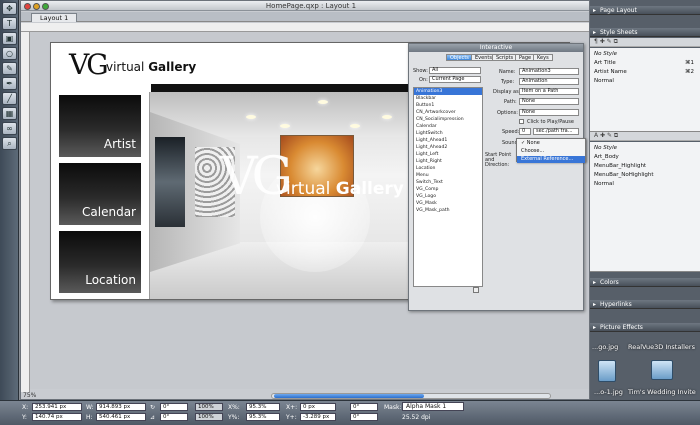 Image resolution: width=700 pixels, height=425 pixels. I want to click on options-select: None, so click(549, 112).